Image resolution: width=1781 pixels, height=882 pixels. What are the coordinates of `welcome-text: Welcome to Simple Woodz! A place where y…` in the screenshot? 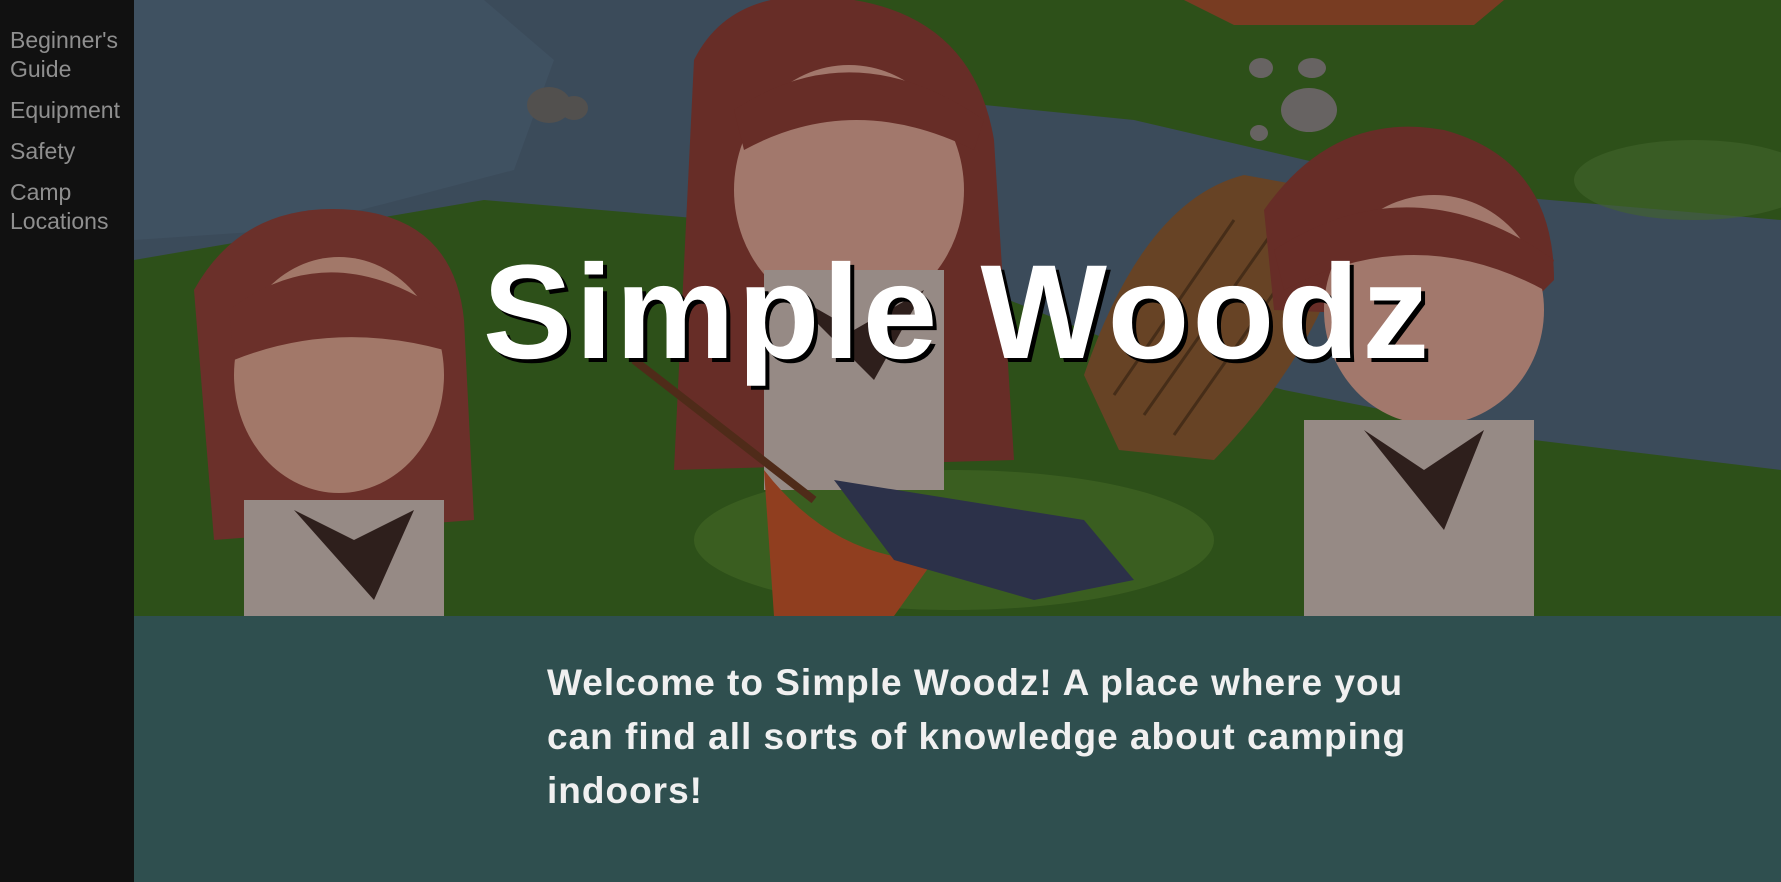 It's located at (977, 736).